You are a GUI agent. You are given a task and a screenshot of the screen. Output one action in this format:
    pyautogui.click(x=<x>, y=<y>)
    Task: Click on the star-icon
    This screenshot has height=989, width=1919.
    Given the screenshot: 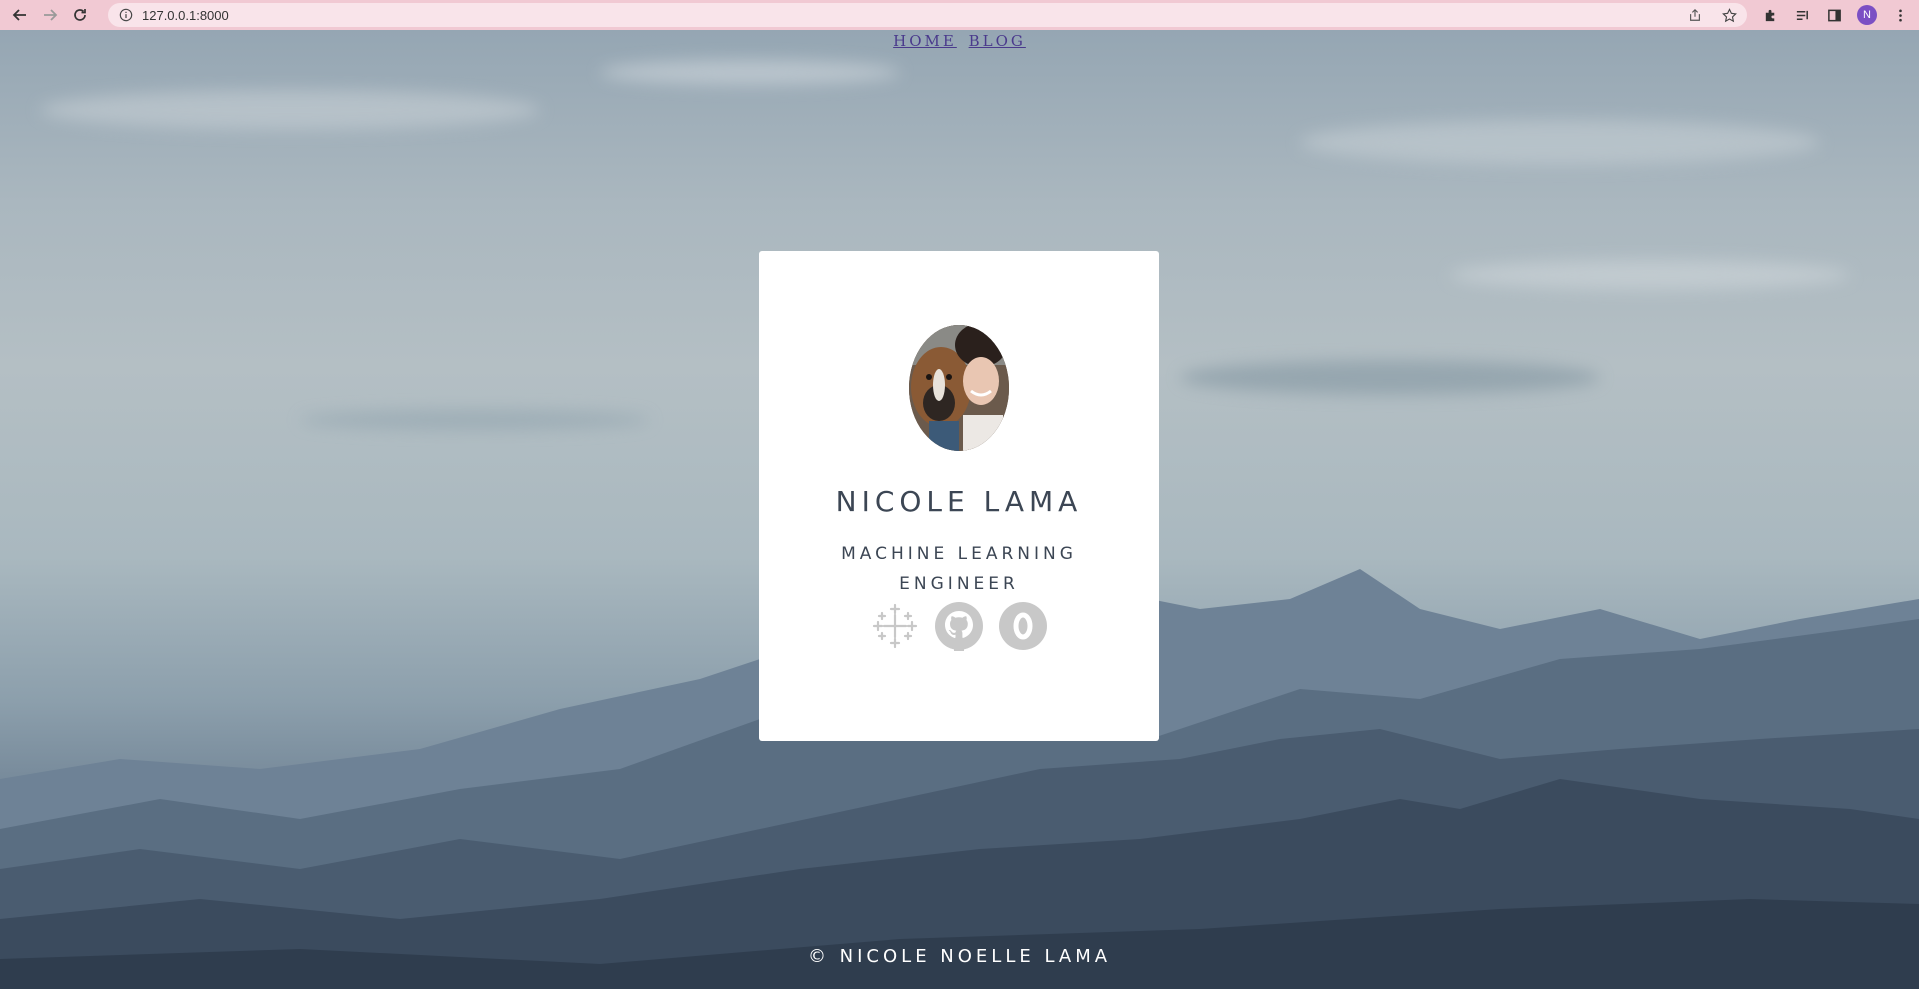 What is the action you would take?
    pyautogui.click(x=1729, y=15)
    